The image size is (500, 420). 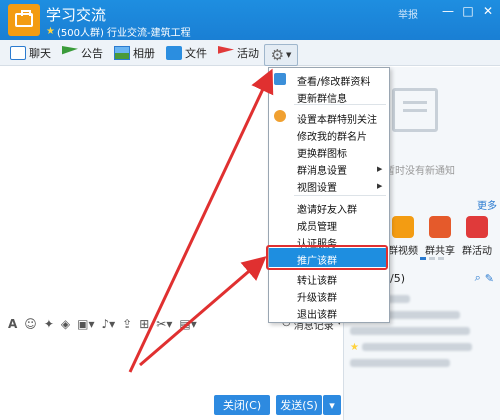 I want to click on image-icon: ▣▾, so click(x=85, y=324).